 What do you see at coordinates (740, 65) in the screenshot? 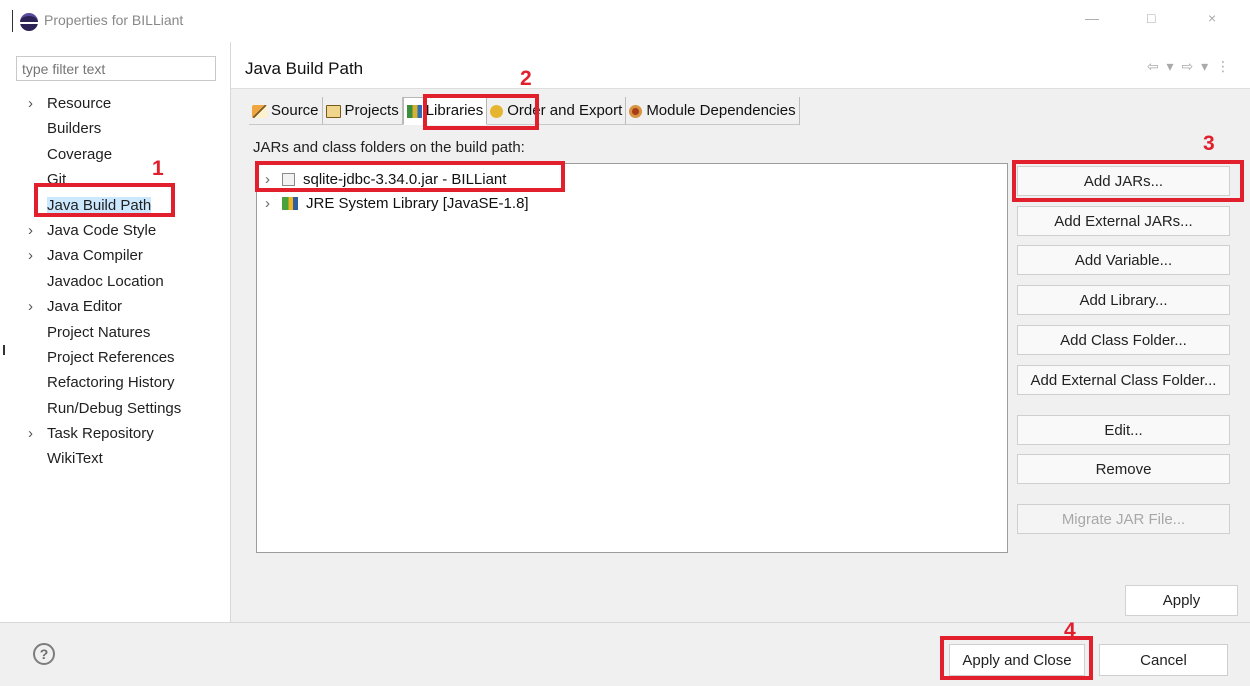
I see `panel-header: Java Build Path ⇦ ▾ ⇨ ▾ ⋮` at bounding box center [740, 65].